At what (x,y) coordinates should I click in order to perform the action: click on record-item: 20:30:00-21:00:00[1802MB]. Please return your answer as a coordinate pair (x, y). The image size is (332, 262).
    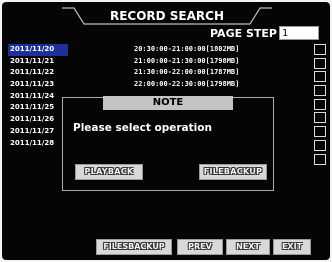
    Looking at the image, I should click on (204, 50).